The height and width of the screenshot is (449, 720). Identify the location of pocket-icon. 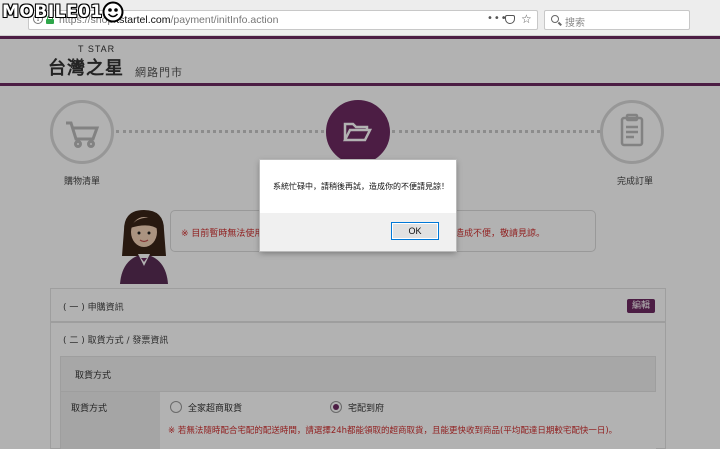
(510, 19).